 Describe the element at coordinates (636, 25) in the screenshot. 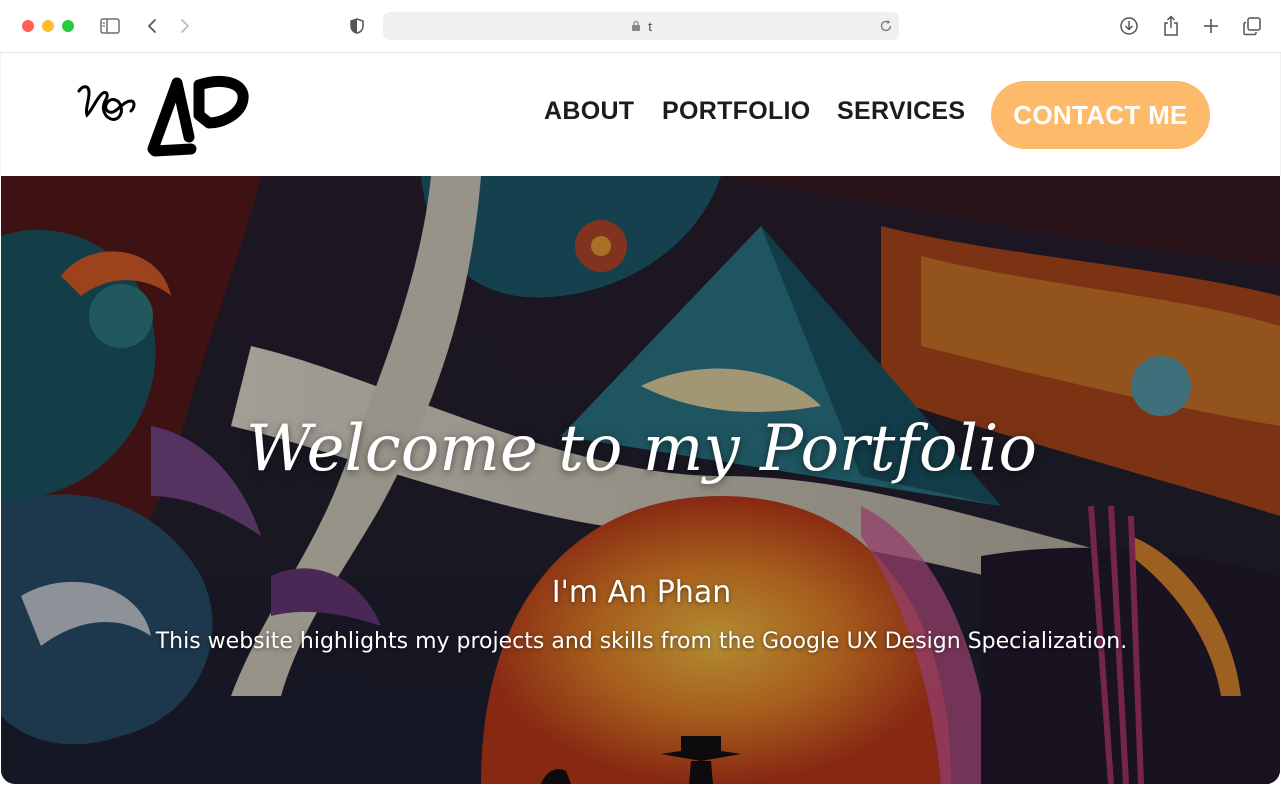

I see `lock-icon` at that location.